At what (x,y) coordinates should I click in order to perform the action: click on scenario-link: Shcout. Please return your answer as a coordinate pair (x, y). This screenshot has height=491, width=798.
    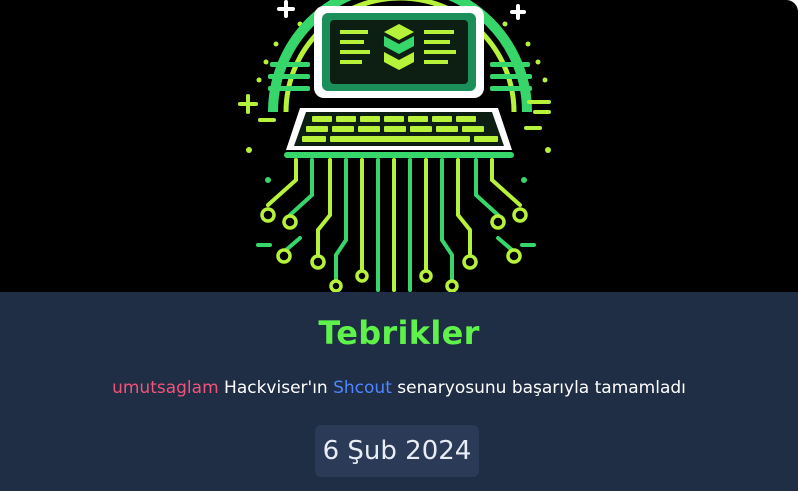
    Looking at the image, I should click on (362, 388).